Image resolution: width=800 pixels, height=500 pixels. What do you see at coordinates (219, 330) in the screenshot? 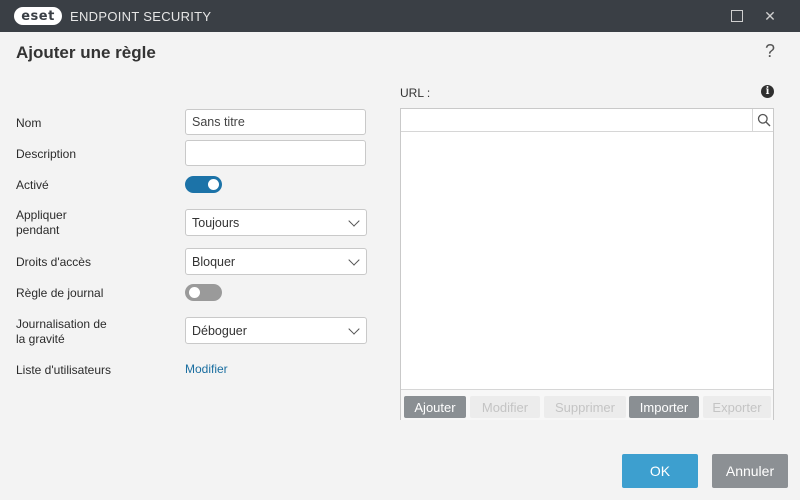
I see `log-severity-value: Déboguer` at bounding box center [219, 330].